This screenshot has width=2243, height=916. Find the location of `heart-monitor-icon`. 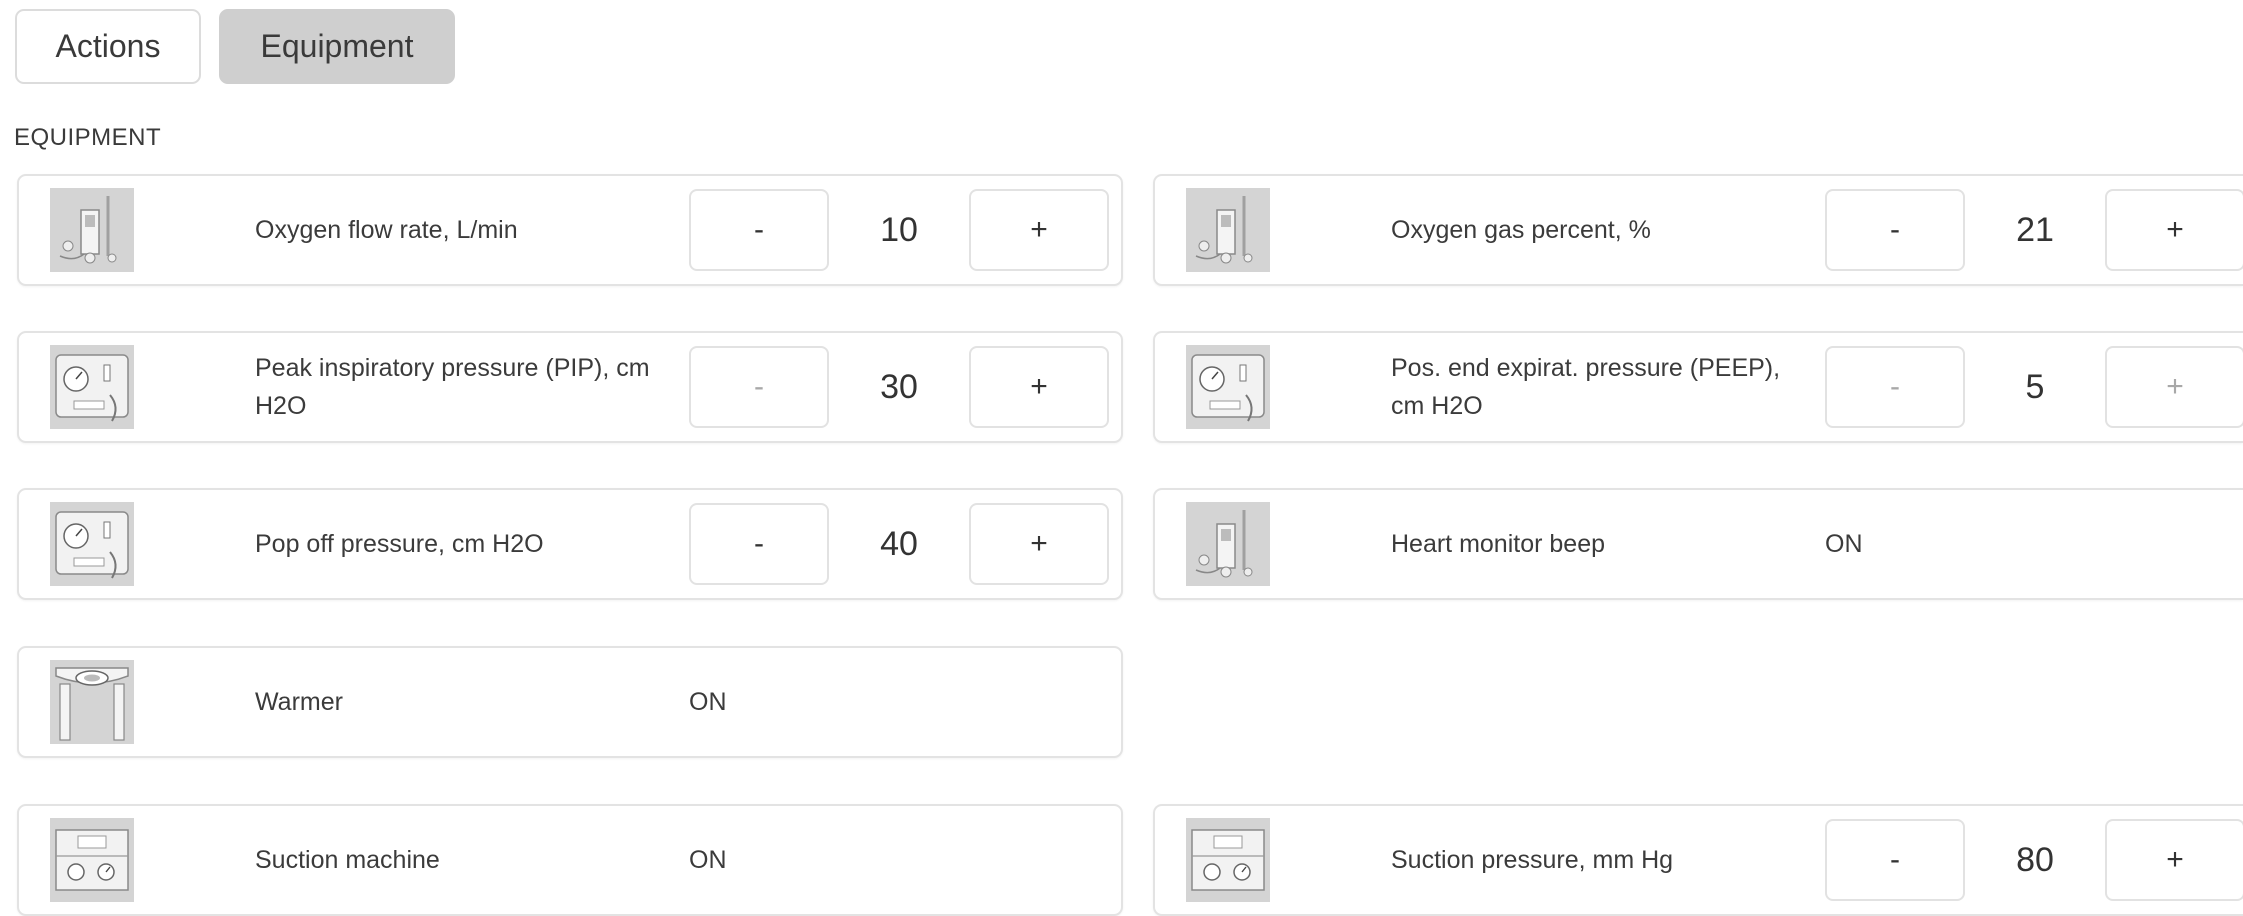

heart-monitor-icon is located at coordinates (1228, 544).